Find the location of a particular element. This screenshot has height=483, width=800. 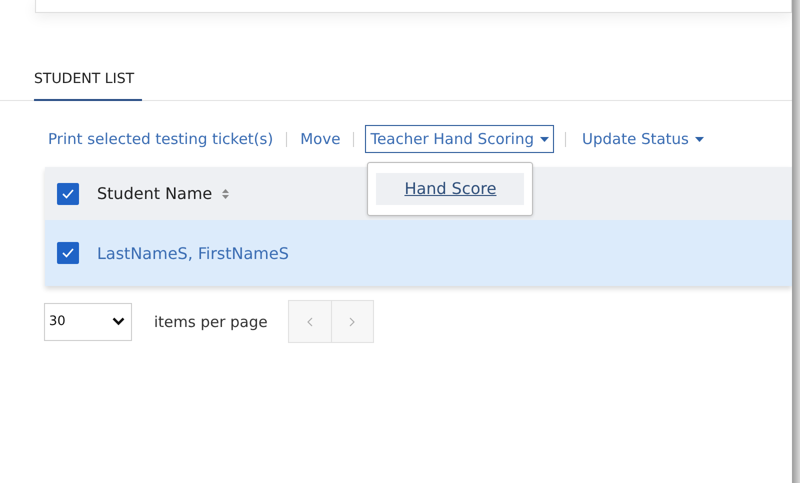

dropdown-button: Teacher Hand Scoring is located at coordinates (459, 139).